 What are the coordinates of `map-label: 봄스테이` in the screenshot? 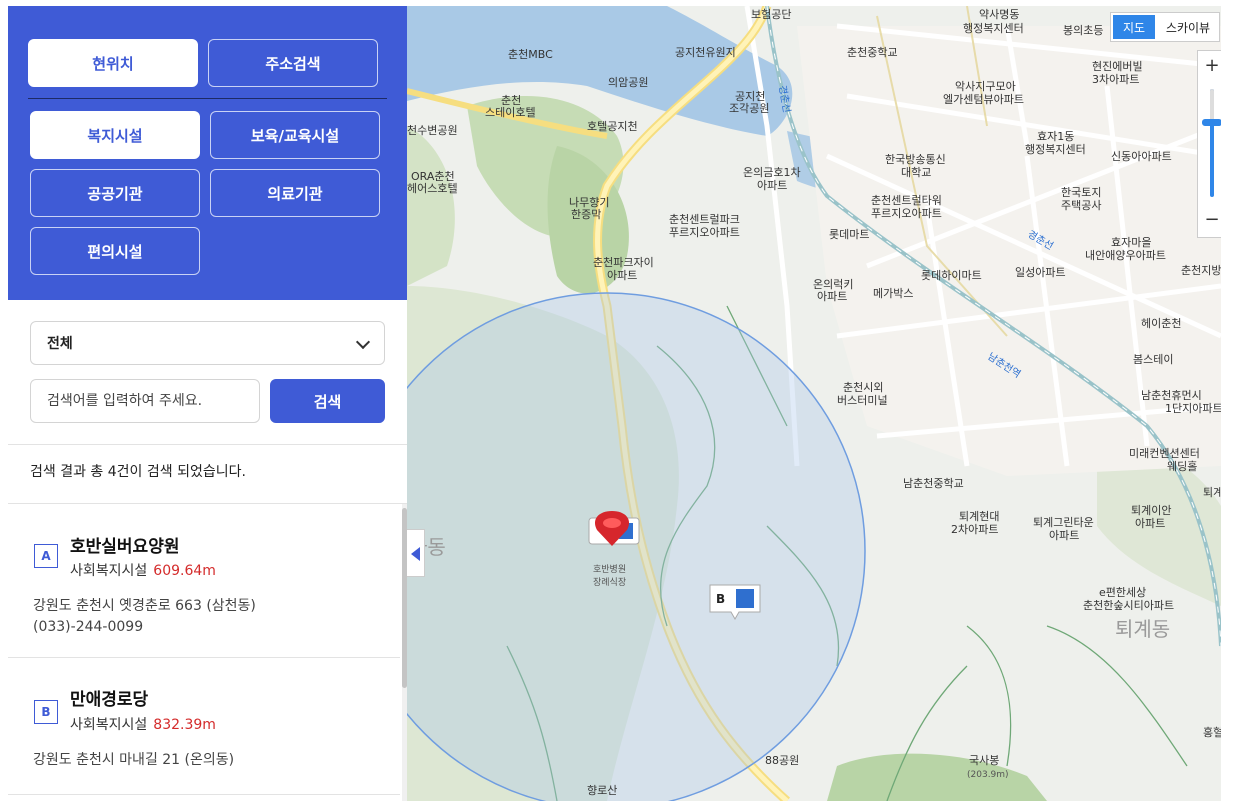 It's located at (1153, 359).